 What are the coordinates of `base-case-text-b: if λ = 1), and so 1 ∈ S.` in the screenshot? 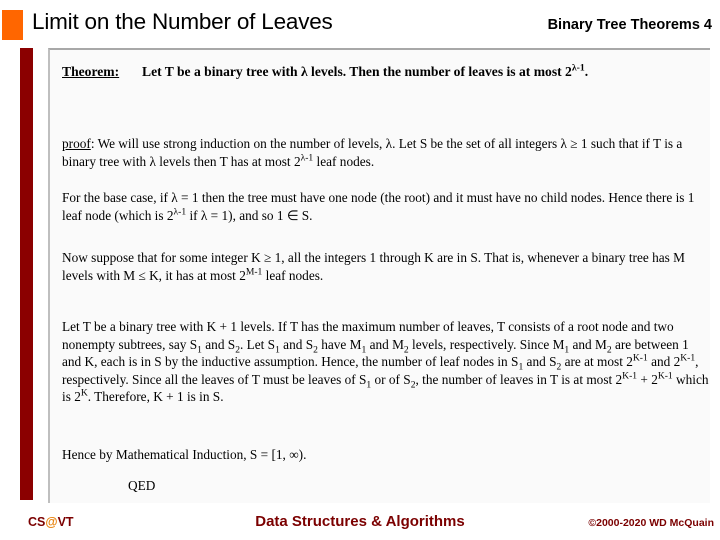 It's located at (249, 215).